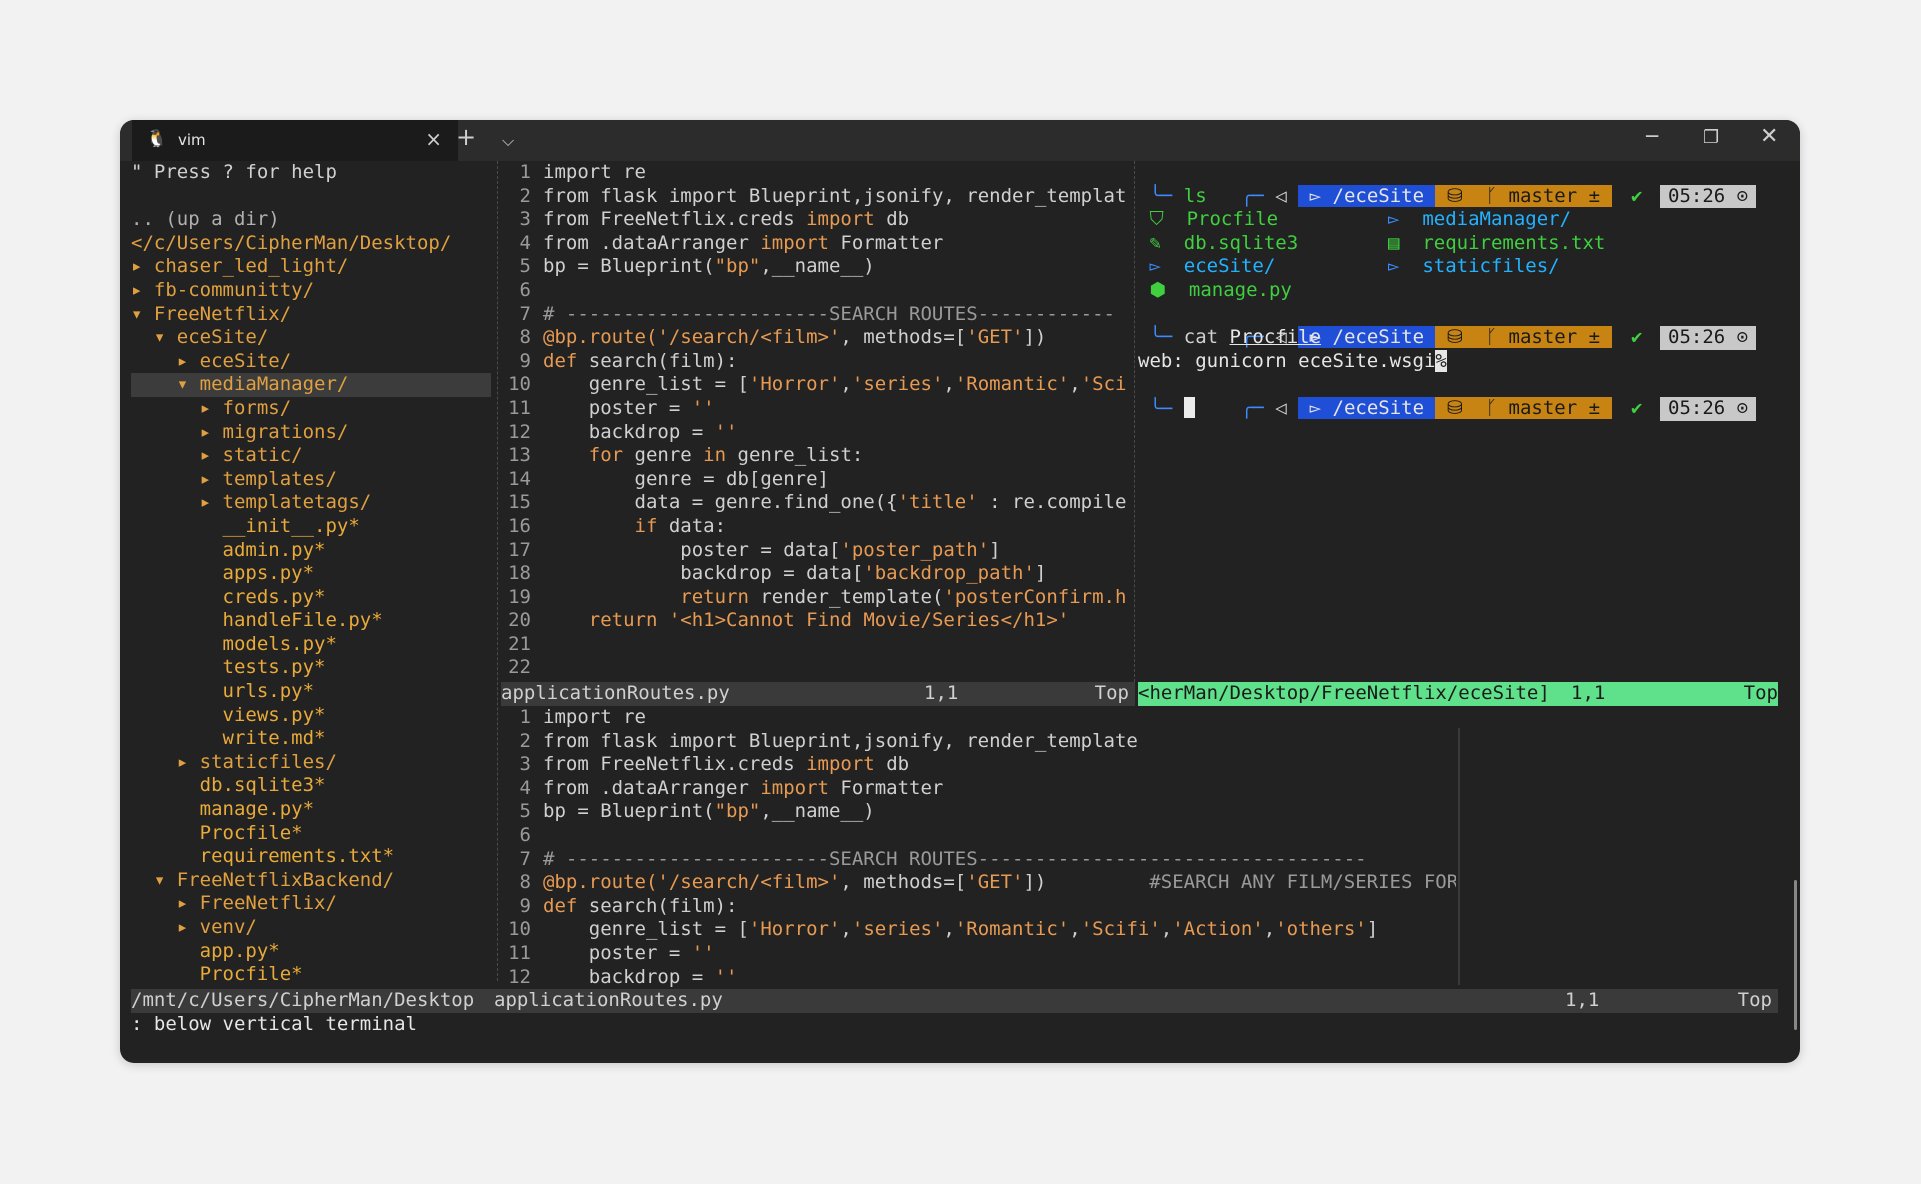 The height and width of the screenshot is (1184, 1921). I want to click on tree-dir-item: ▸ static/, so click(311, 456).